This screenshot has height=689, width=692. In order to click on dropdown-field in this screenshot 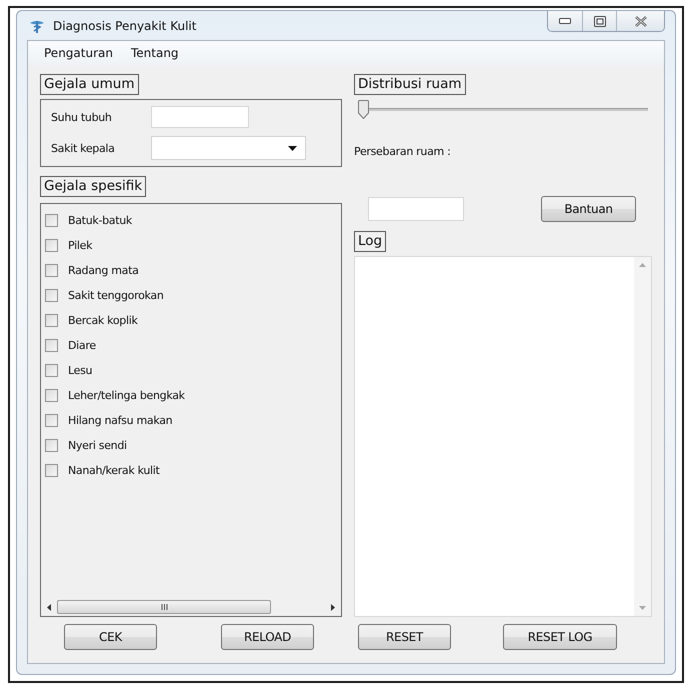, I will do `click(228, 148)`.